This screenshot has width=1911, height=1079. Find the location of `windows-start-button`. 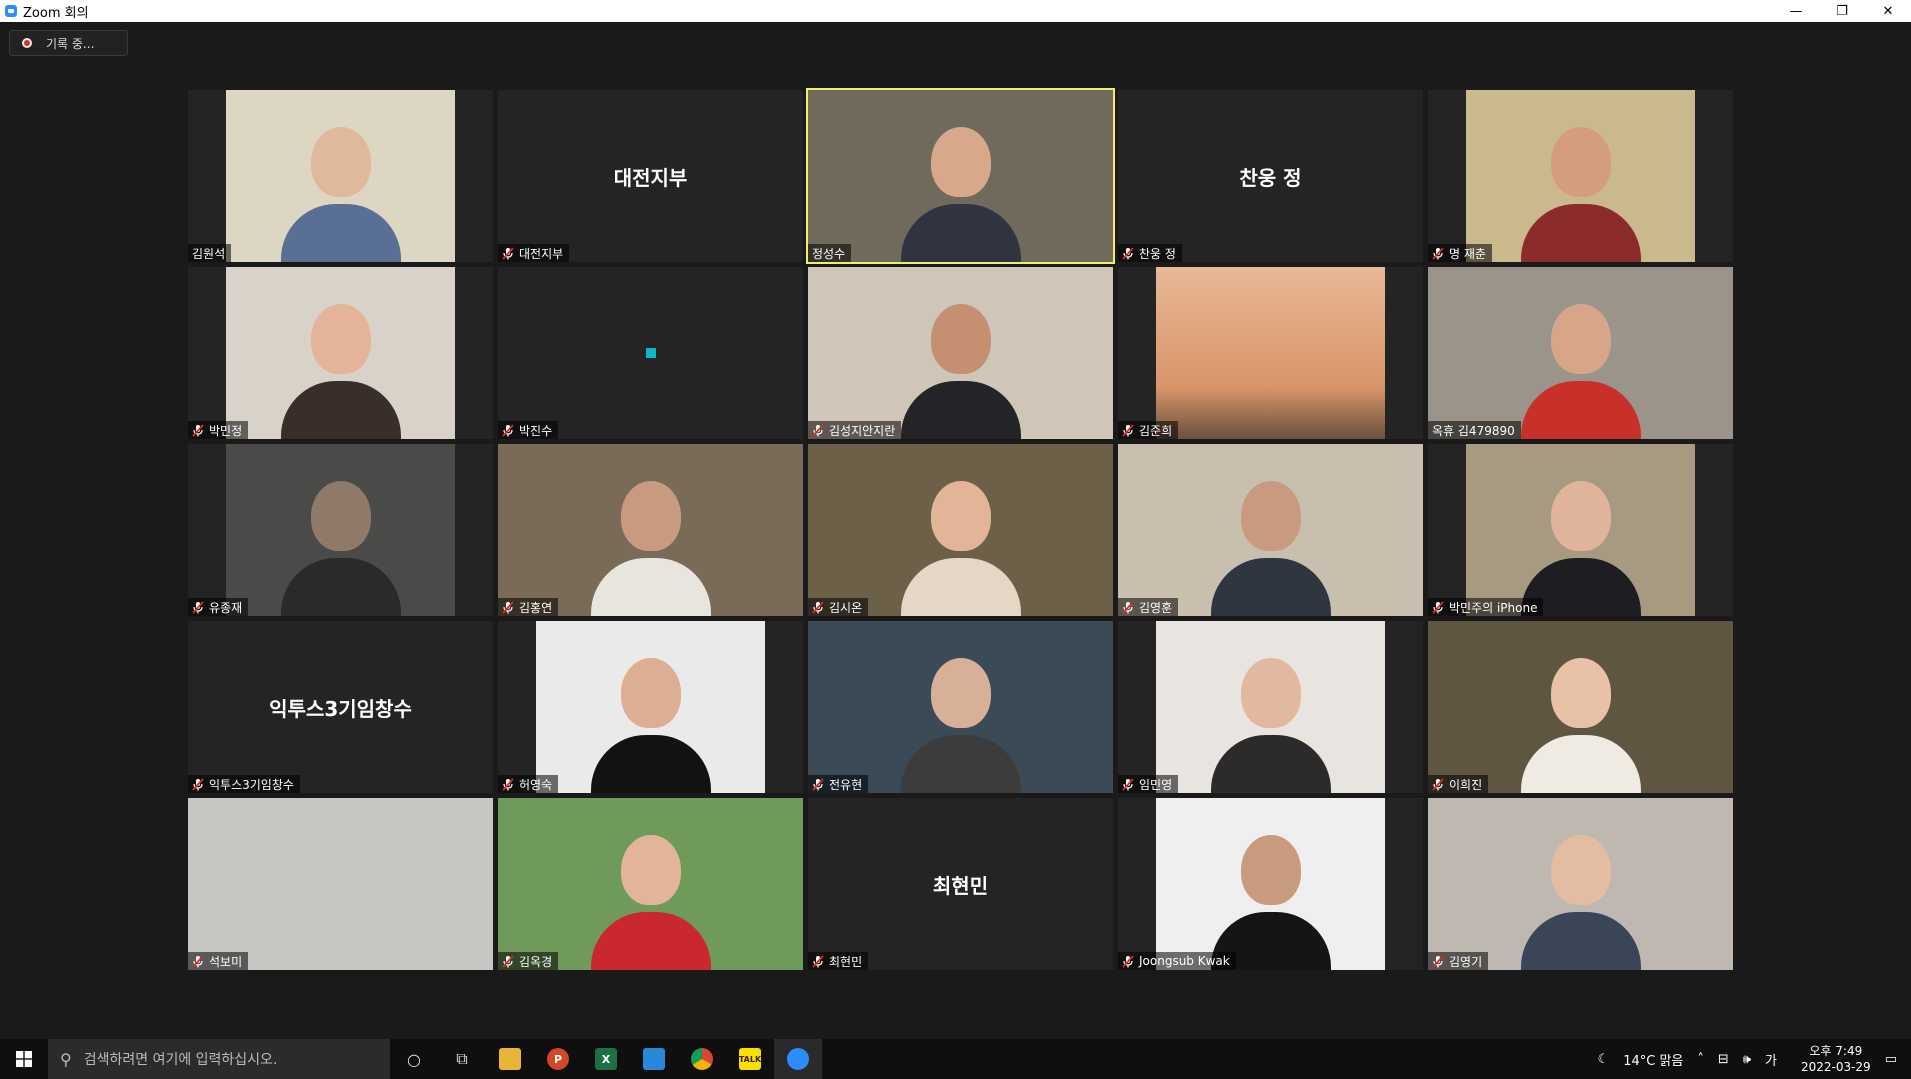

windows-start-button is located at coordinates (24, 1059).